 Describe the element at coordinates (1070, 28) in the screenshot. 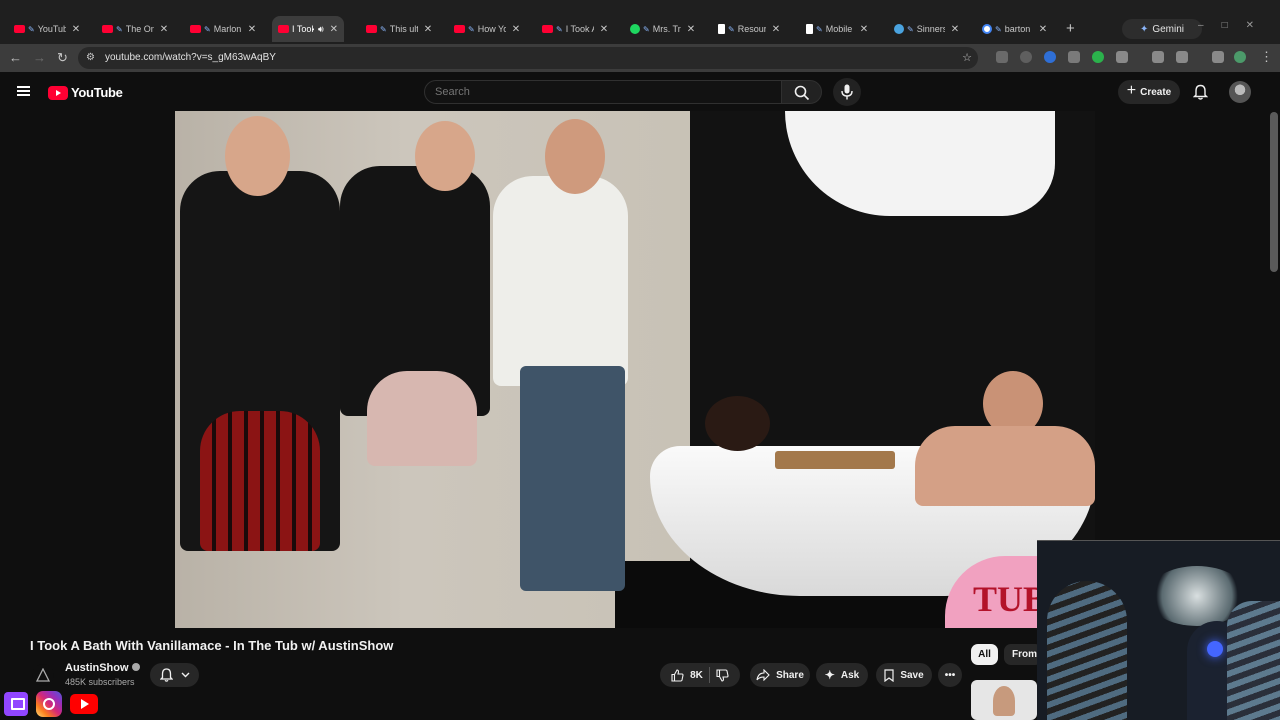

I see `new-tab-button: +` at that location.